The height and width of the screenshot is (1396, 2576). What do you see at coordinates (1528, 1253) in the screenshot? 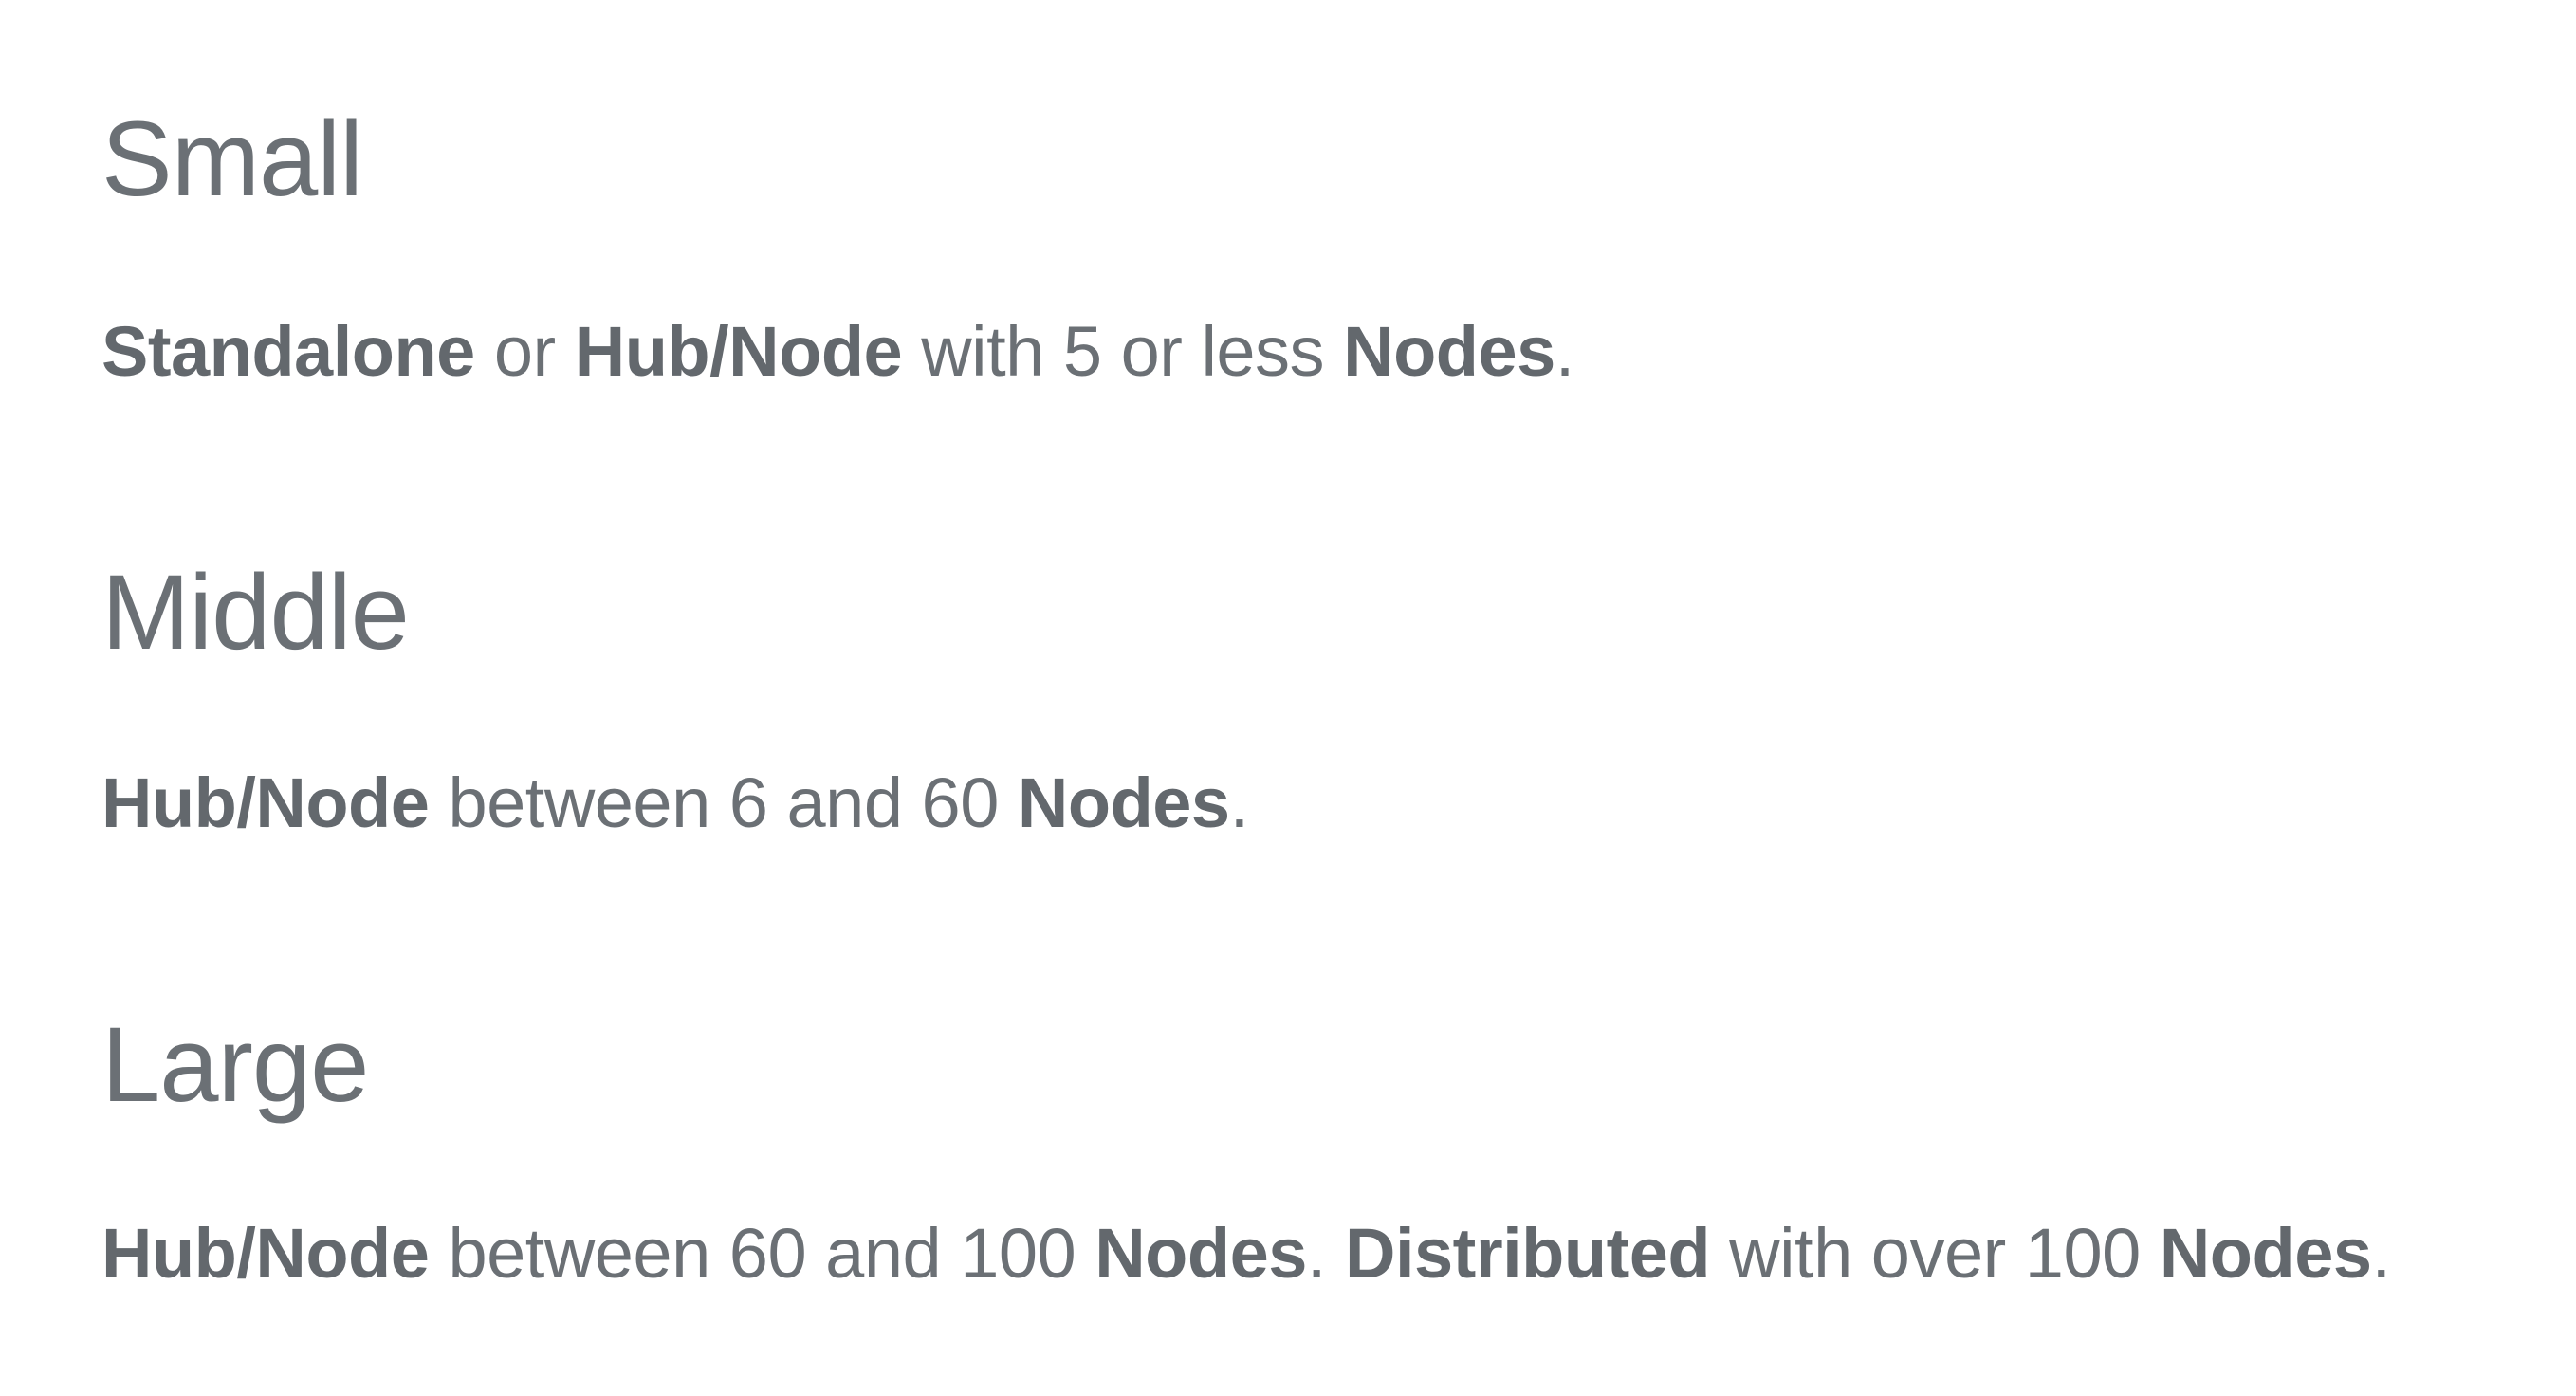
I see `term-distributed: Distributed` at bounding box center [1528, 1253].